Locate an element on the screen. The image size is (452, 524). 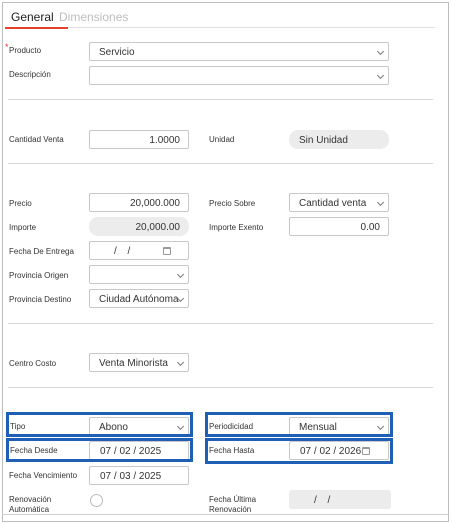
importe-exento-input: 0.00 is located at coordinates (339, 226).